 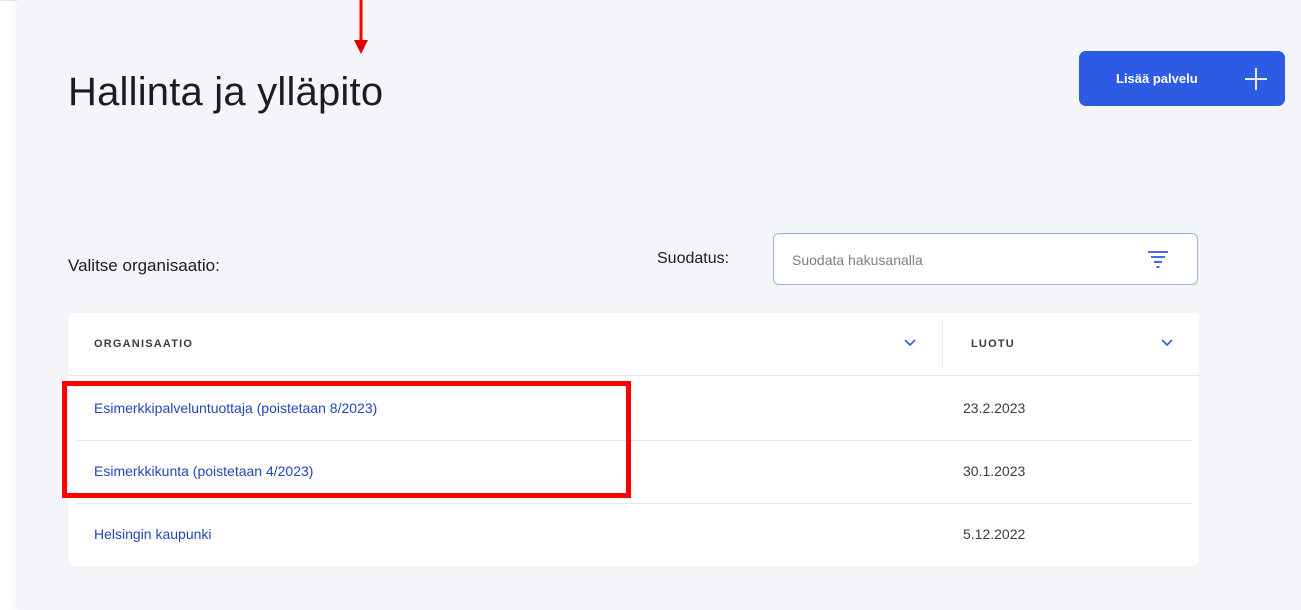 I want to click on created-date: 30.1.2023, so click(x=994, y=471).